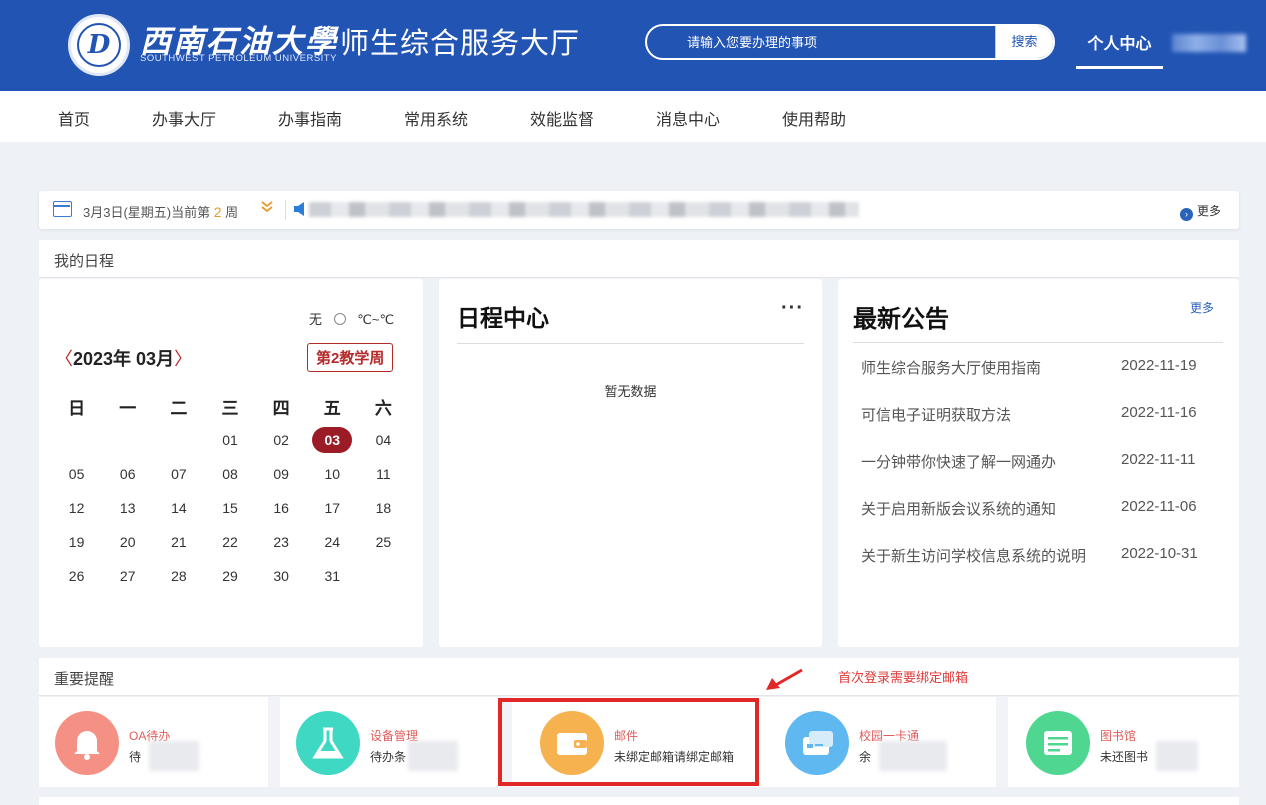 The height and width of the screenshot is (805, 1266). What do you see at coordinates (958, 462) in the screenshot?
I see `announcement-title: 一分钟带你快速了解一网通办` at bounding box center [958, 462].